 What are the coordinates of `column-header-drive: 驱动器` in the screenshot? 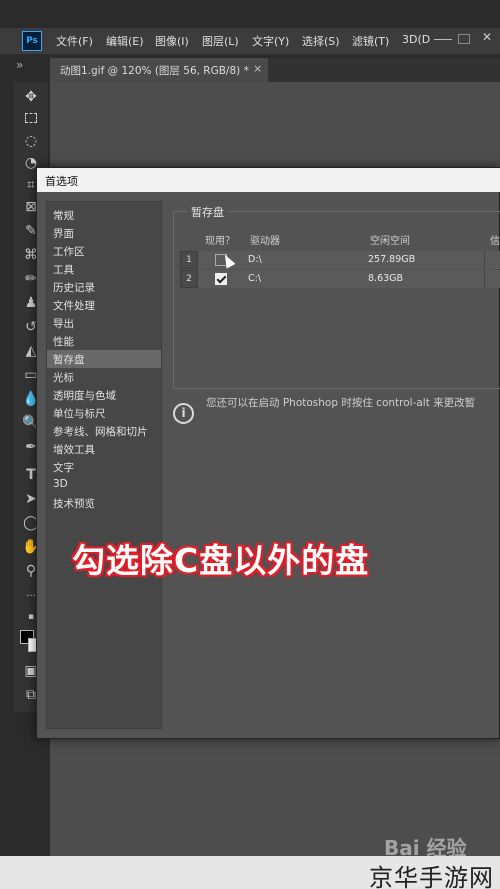 It's located at (265, 239).